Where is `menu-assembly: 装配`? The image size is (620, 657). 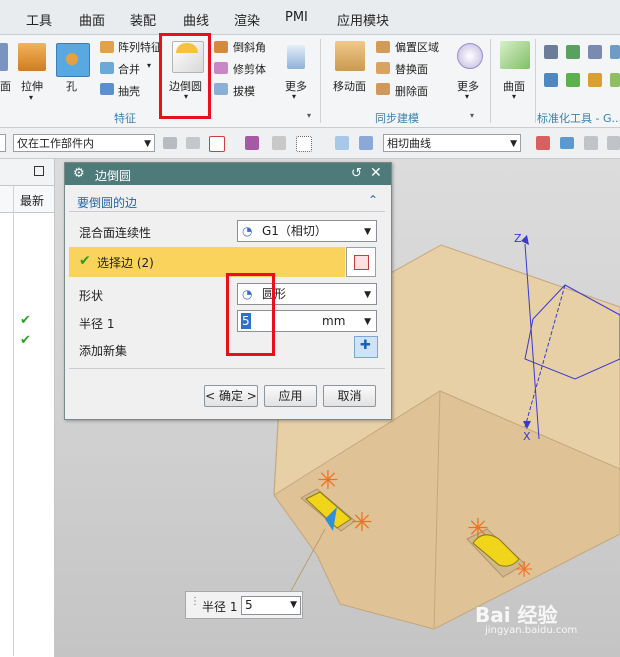
menu-assembly: 装配 is located at coordinates (143, 19).